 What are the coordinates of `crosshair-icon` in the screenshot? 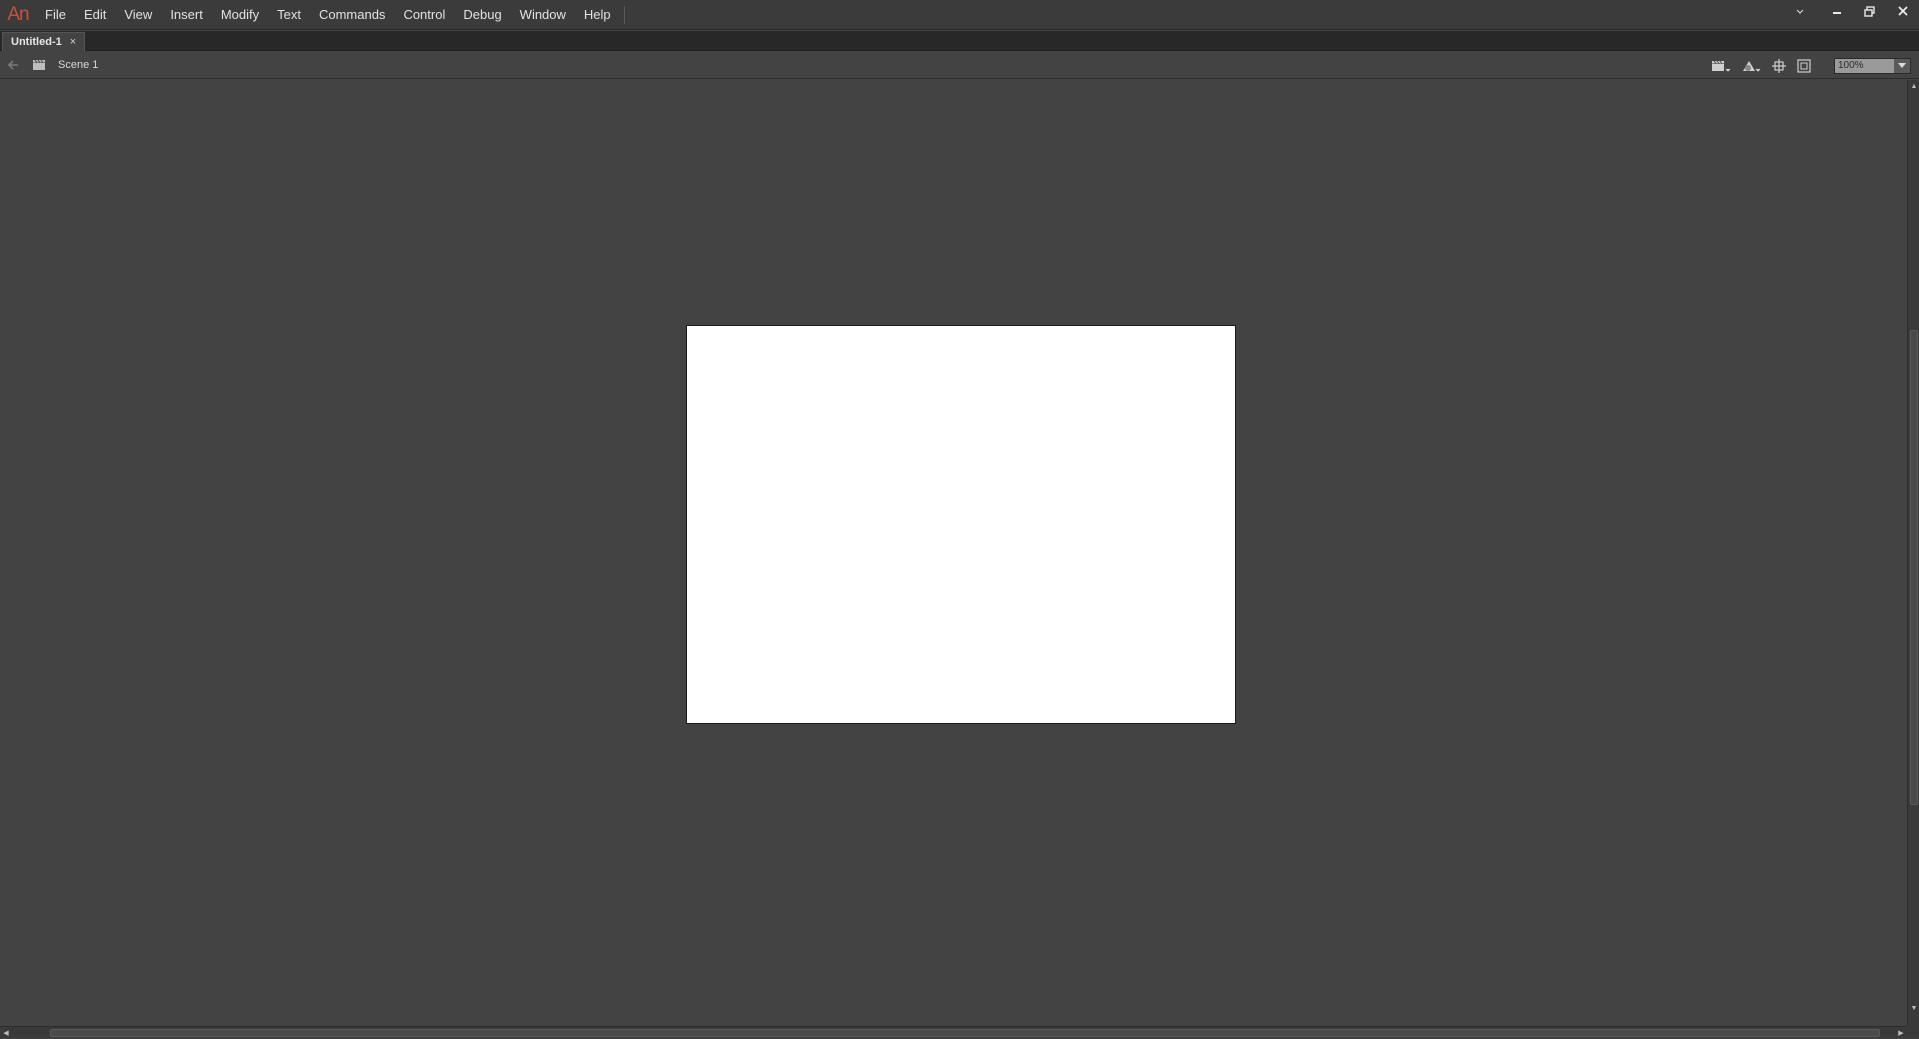 It's located at (1779, 66).